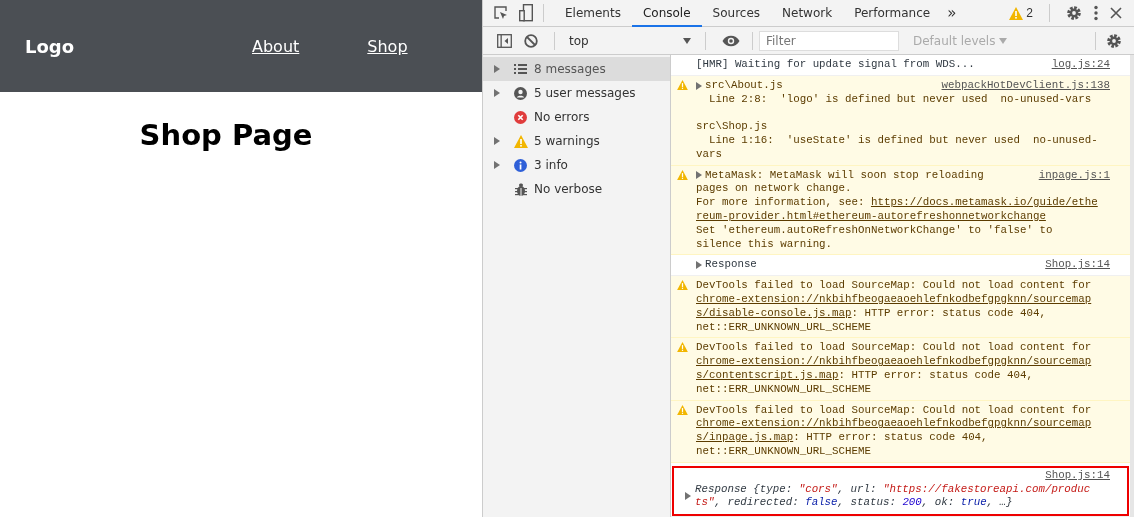 The image size is (1134, 517). What do you see at coordinates (744, 85) in the screenshot?
I see `message-text: src\About.js` at bounding box center [744, 85].